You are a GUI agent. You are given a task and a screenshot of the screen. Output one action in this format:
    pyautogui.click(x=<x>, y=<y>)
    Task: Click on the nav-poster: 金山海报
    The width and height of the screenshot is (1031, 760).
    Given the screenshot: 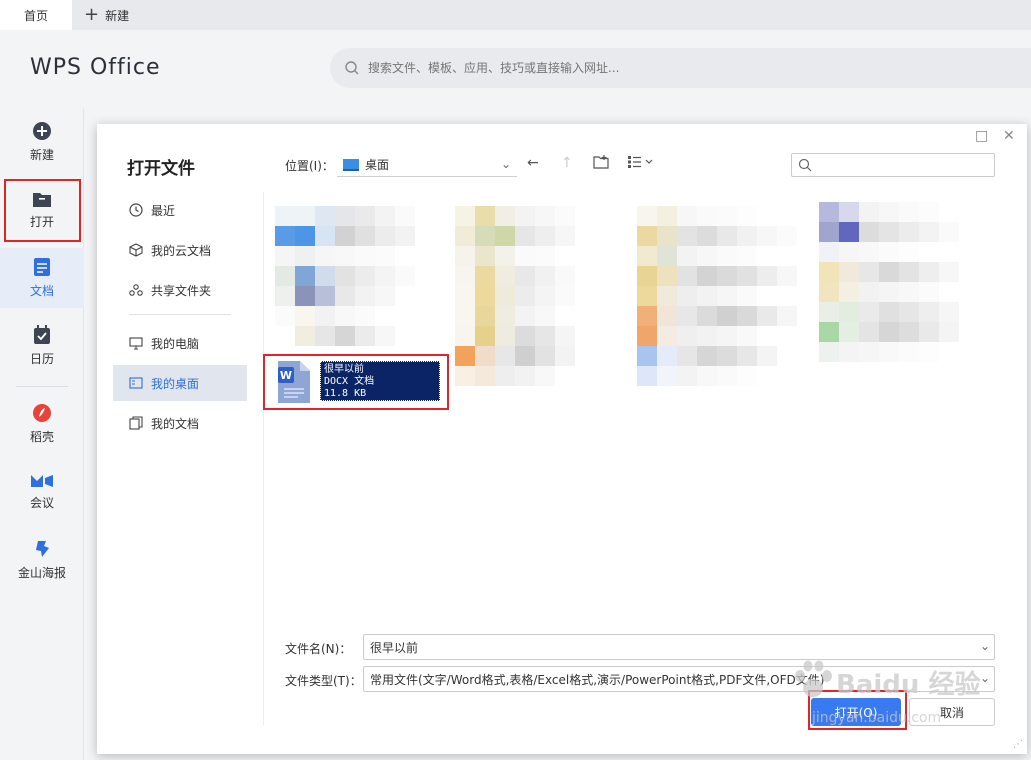 What is the action you would take?
    pyautogui.click(x=42, y=560)
    